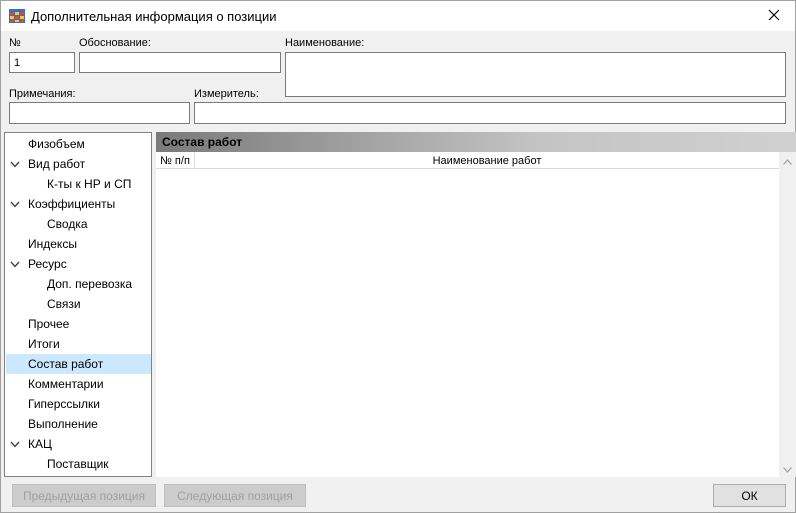 The image size is (796, 513). Describe the element at coordinates (787, 314) in the screenshot. I see `vertical-scrollbar` at that location.